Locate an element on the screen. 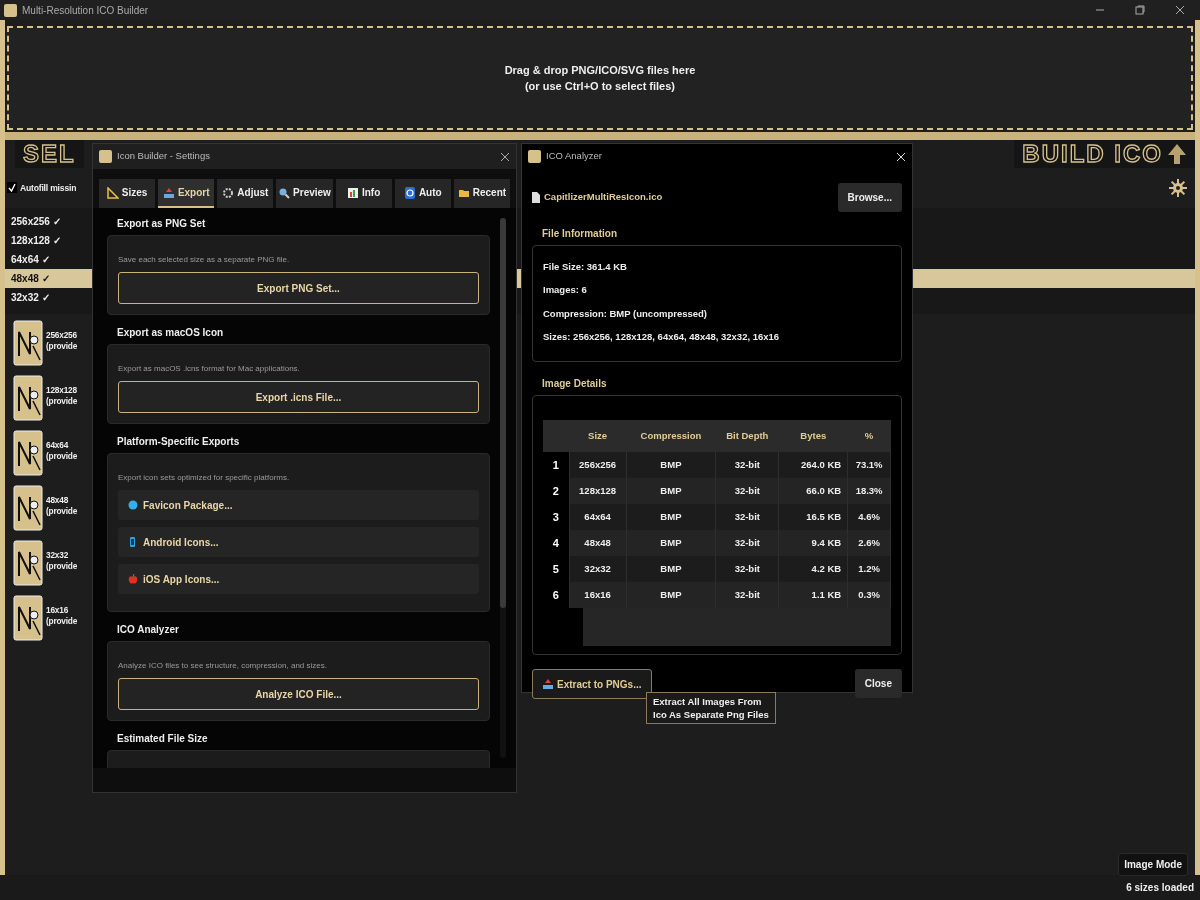 The width and height of the screenshot is (1200, 900). tab: Auto is located at coordinates (422, 193).